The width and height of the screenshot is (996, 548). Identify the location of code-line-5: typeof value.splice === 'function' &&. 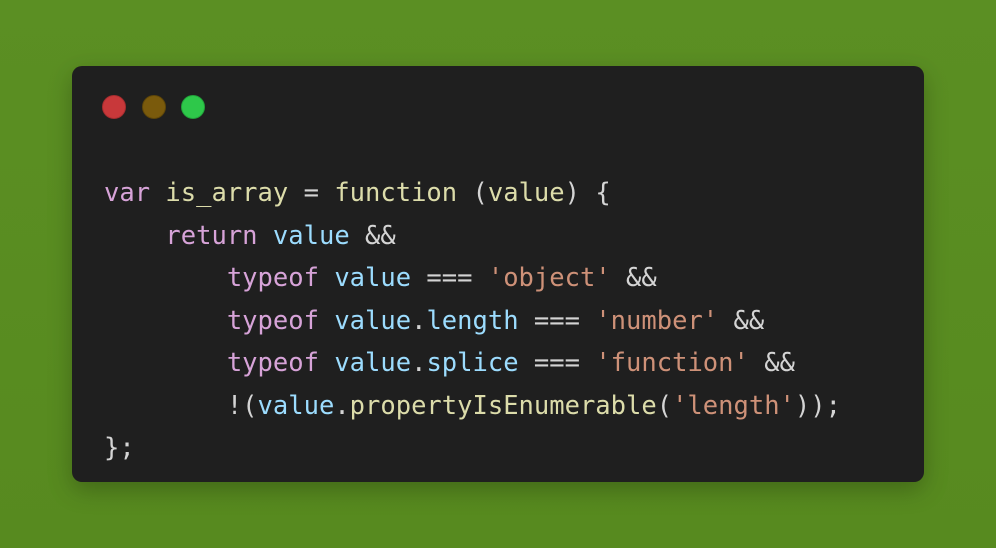
(472, 363).